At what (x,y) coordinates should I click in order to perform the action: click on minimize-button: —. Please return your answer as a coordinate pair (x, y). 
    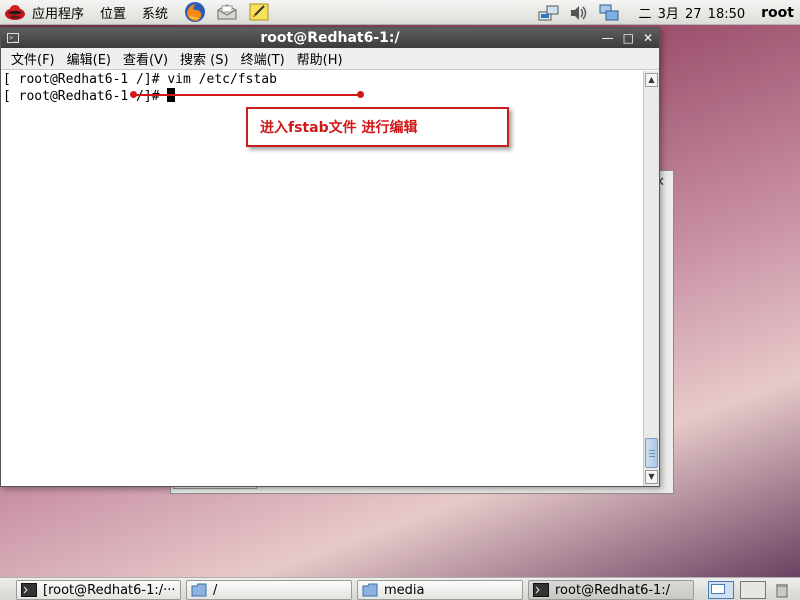
    Looking at the image, I should click on (608, 38).